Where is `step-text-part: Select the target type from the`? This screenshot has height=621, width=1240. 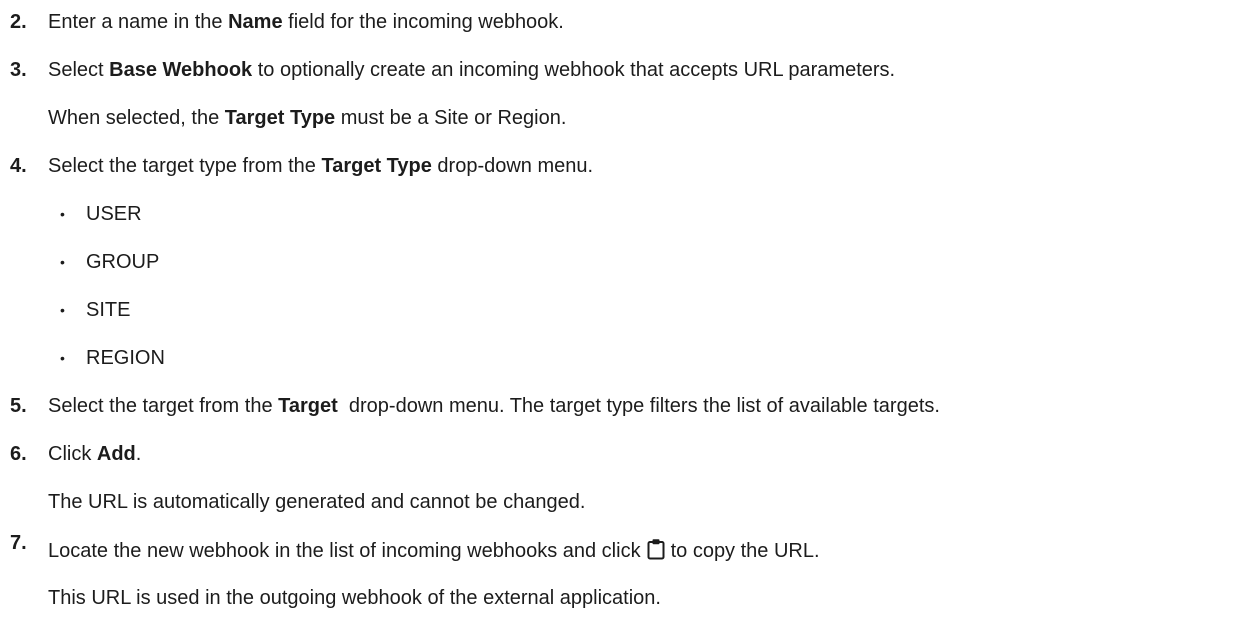
step-text-part: Select the target type from the is located at coordinates (185, 166).